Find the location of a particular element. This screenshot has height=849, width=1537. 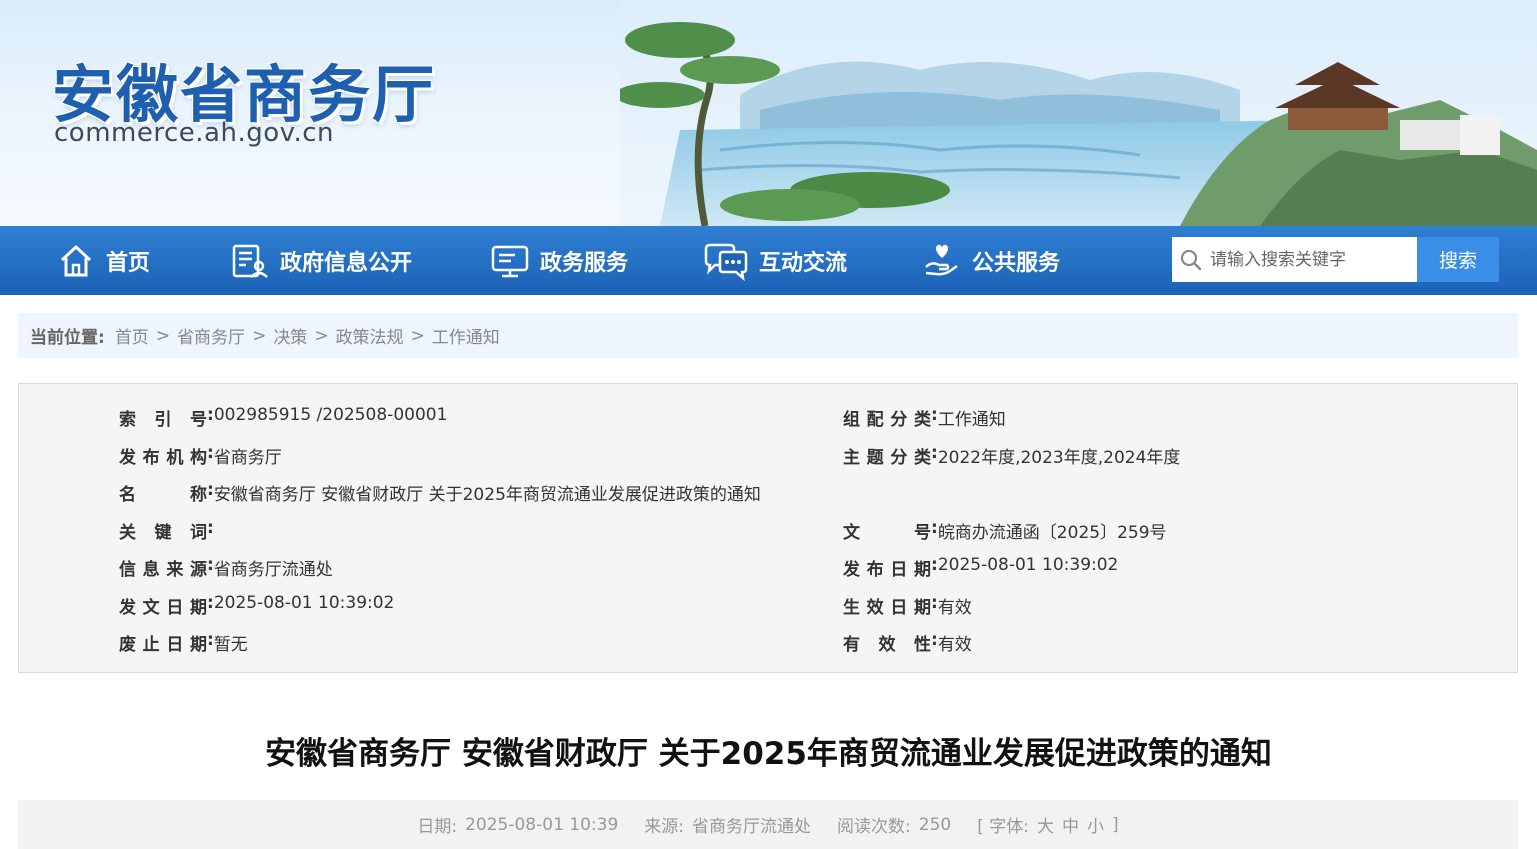

nav-item-interaction: 互动交流 is located at coordinates (775, 260).